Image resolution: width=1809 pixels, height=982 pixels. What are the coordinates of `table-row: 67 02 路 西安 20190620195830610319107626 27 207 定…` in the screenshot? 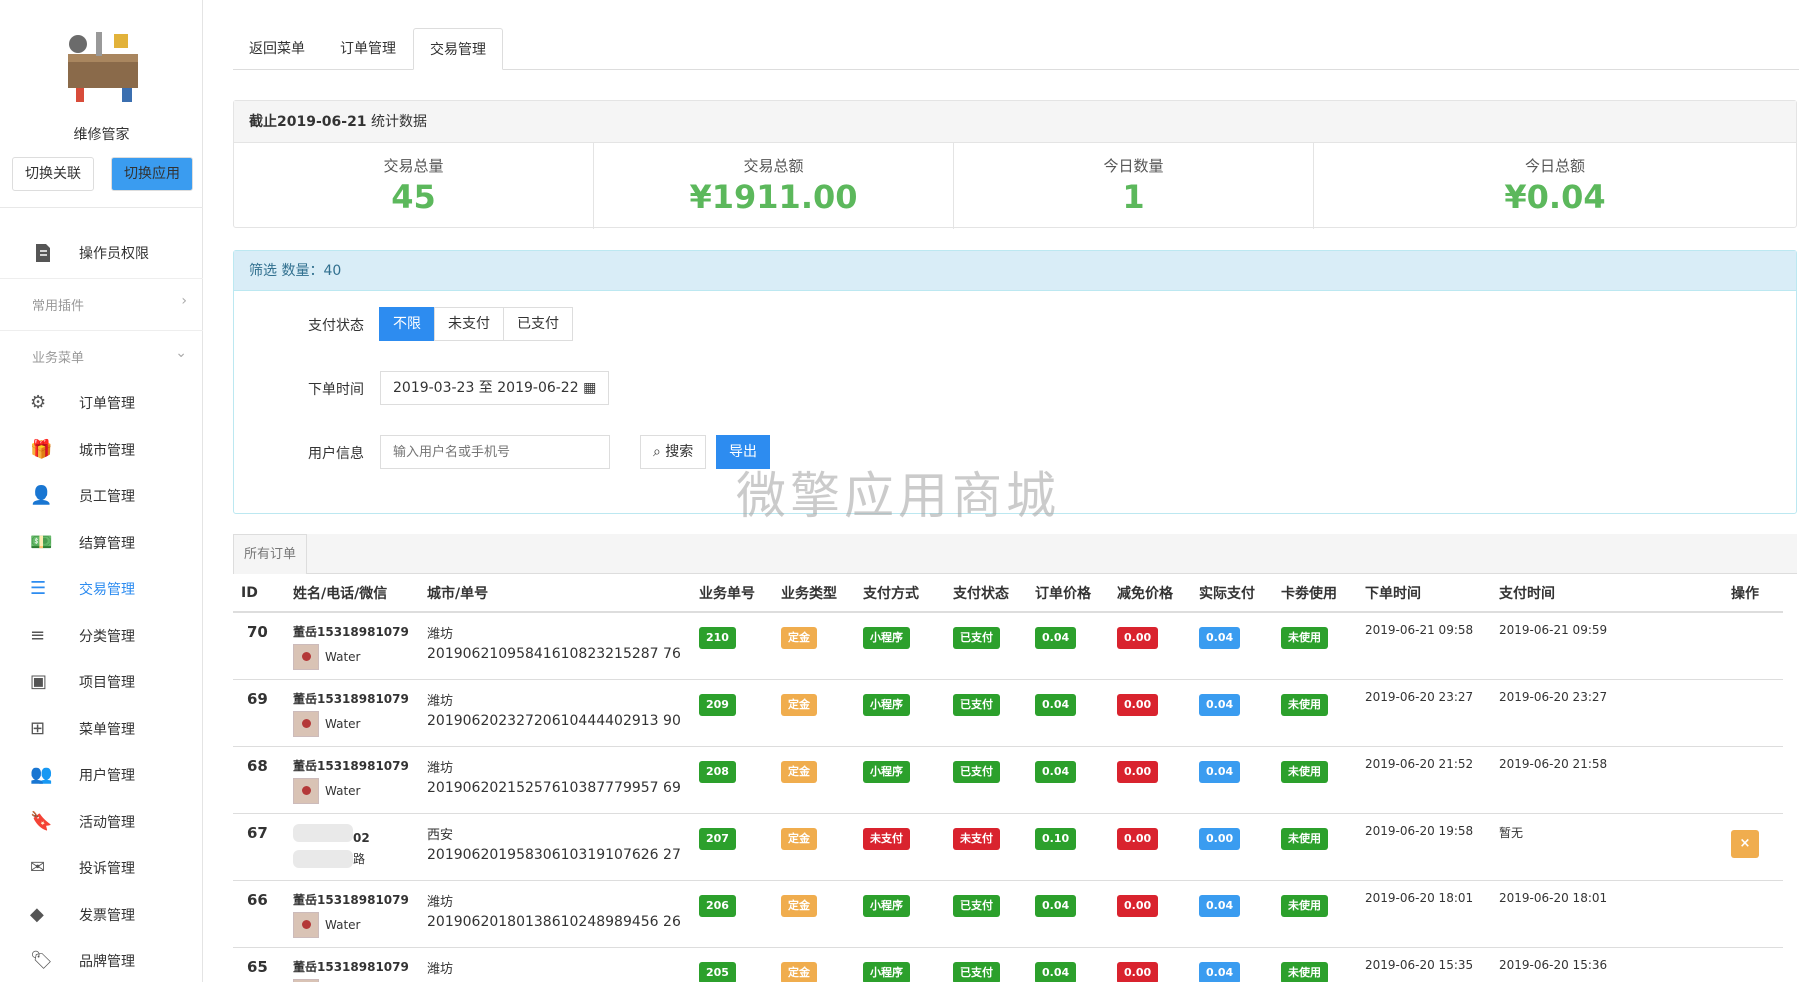 It's located at (1008, 847).